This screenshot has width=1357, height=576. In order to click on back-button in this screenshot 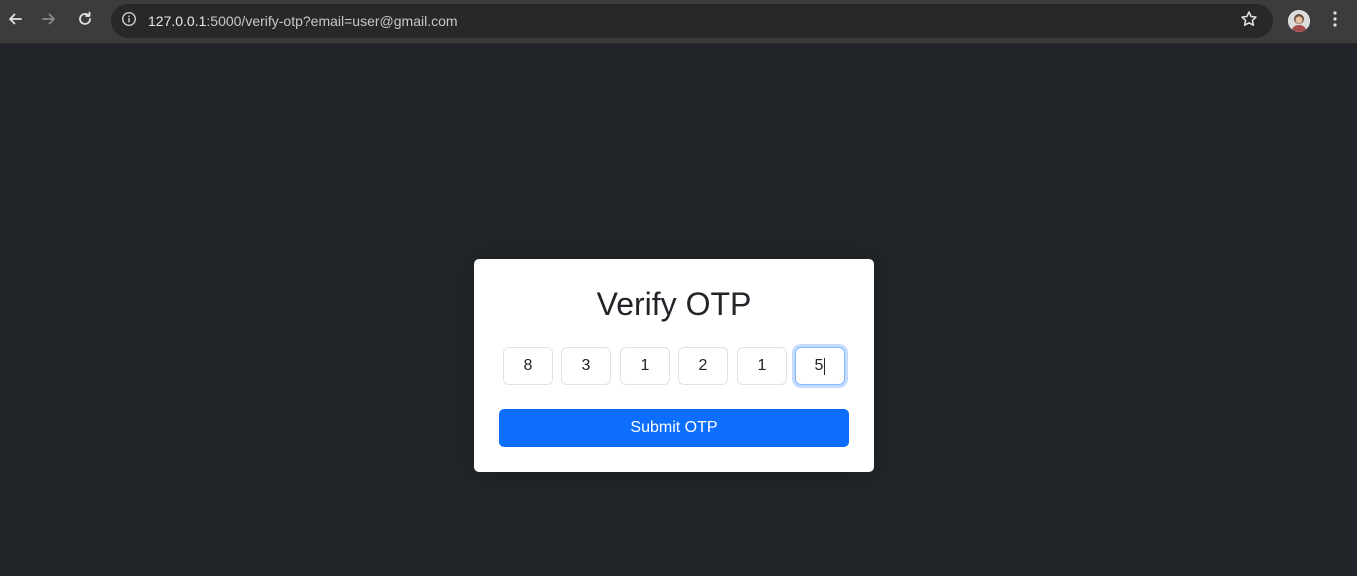, I will do `click(15, 21)`.